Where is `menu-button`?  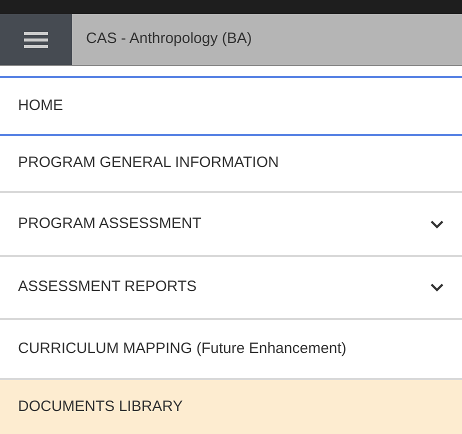
menu-button is located at coordinates (36, 39).